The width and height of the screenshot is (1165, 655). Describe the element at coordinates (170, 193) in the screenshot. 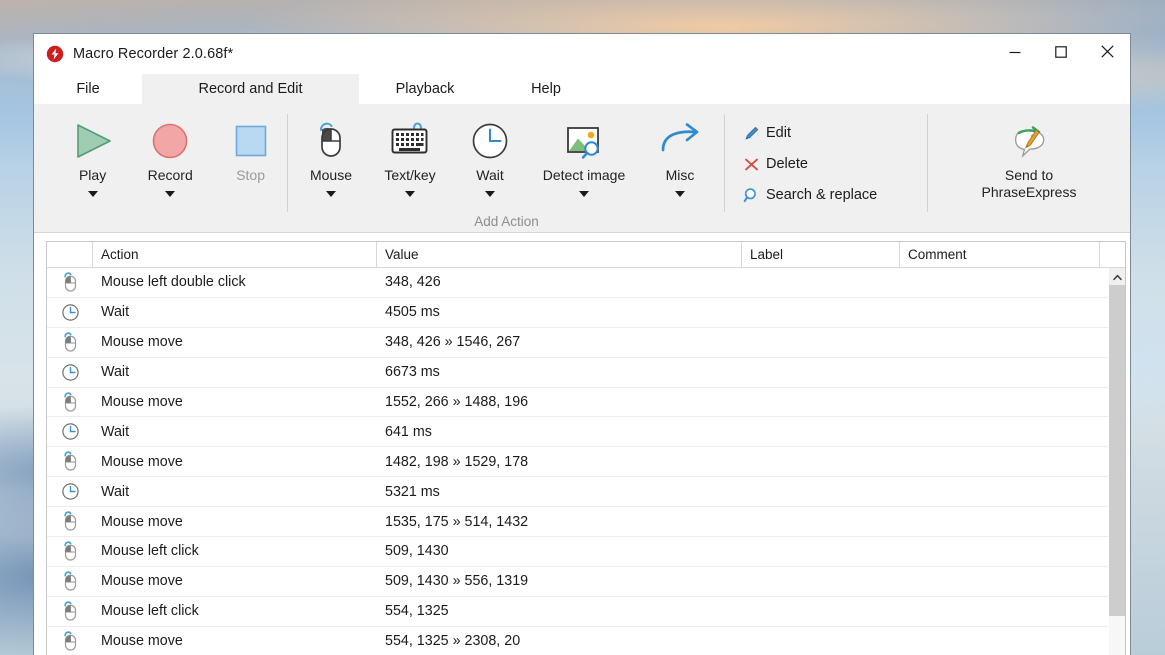

I see `record-chevron-down-icon` at that location.